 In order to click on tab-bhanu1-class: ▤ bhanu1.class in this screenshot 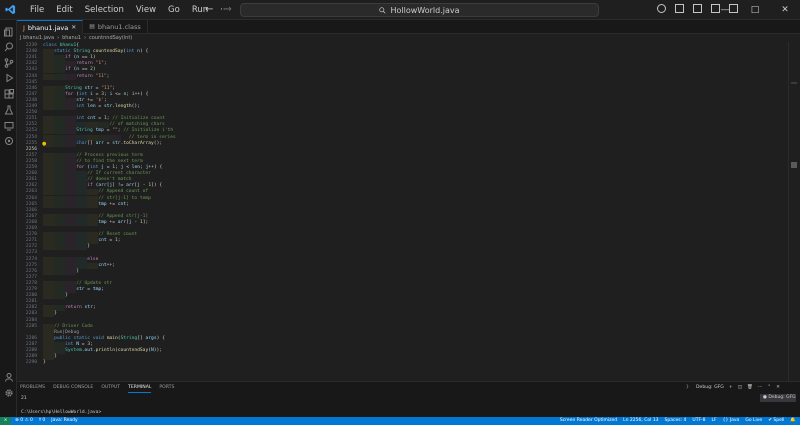, I will do `click(115, 27)`.